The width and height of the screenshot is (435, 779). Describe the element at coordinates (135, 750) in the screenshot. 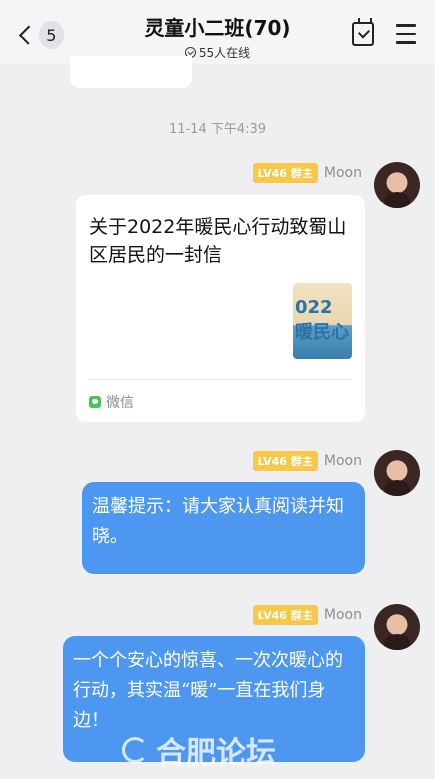

I see `watermark-logo-icon` at that location.